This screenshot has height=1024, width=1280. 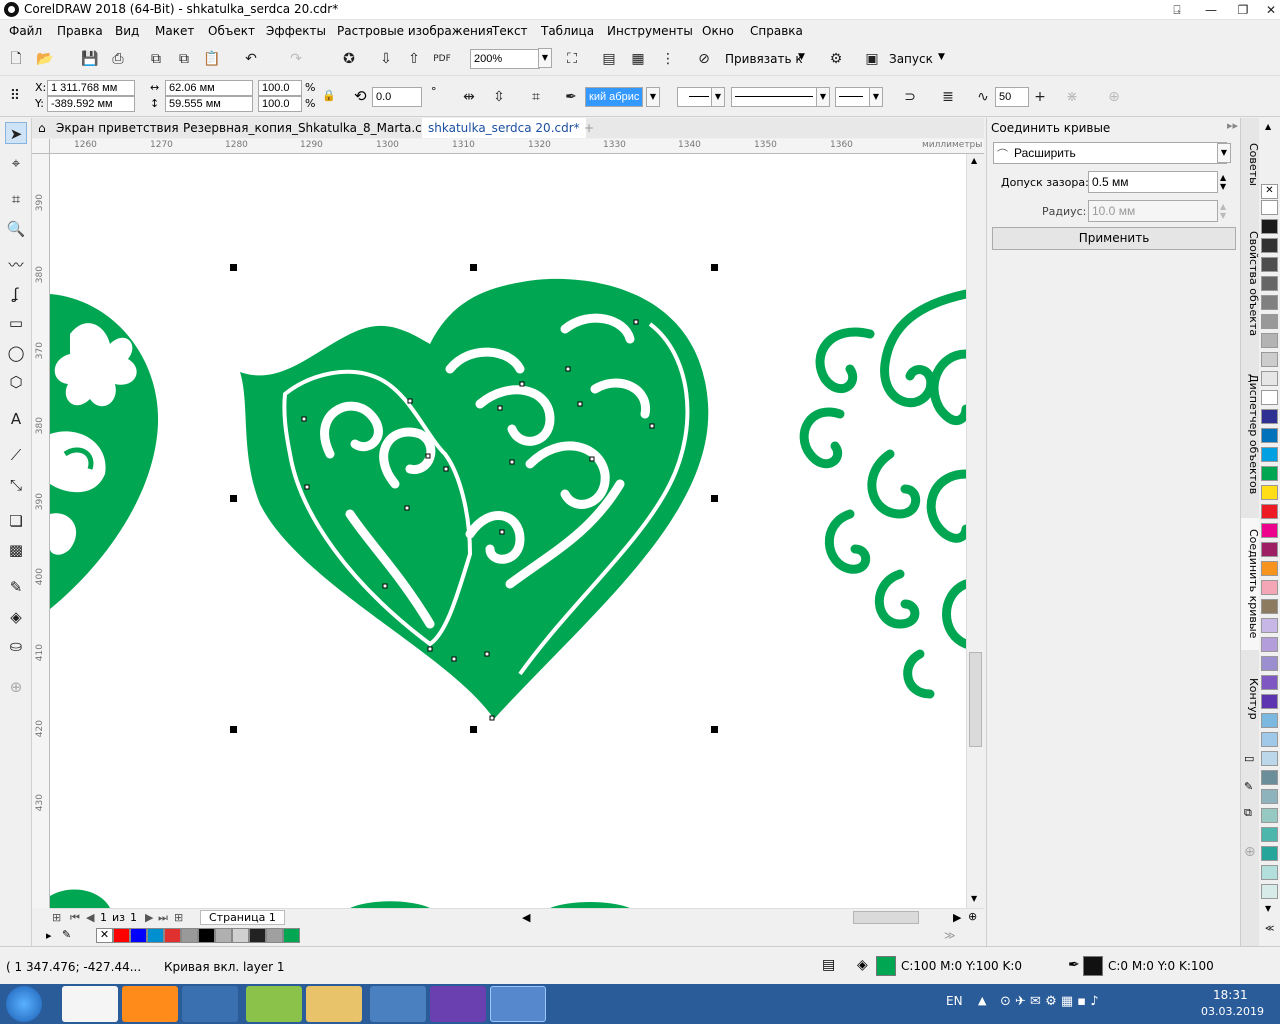 What do you see at coordinates (1249, 758) in the screenshot?
I see `tab-extra-1-icon: ▭` at bounding box center [1249, 758].